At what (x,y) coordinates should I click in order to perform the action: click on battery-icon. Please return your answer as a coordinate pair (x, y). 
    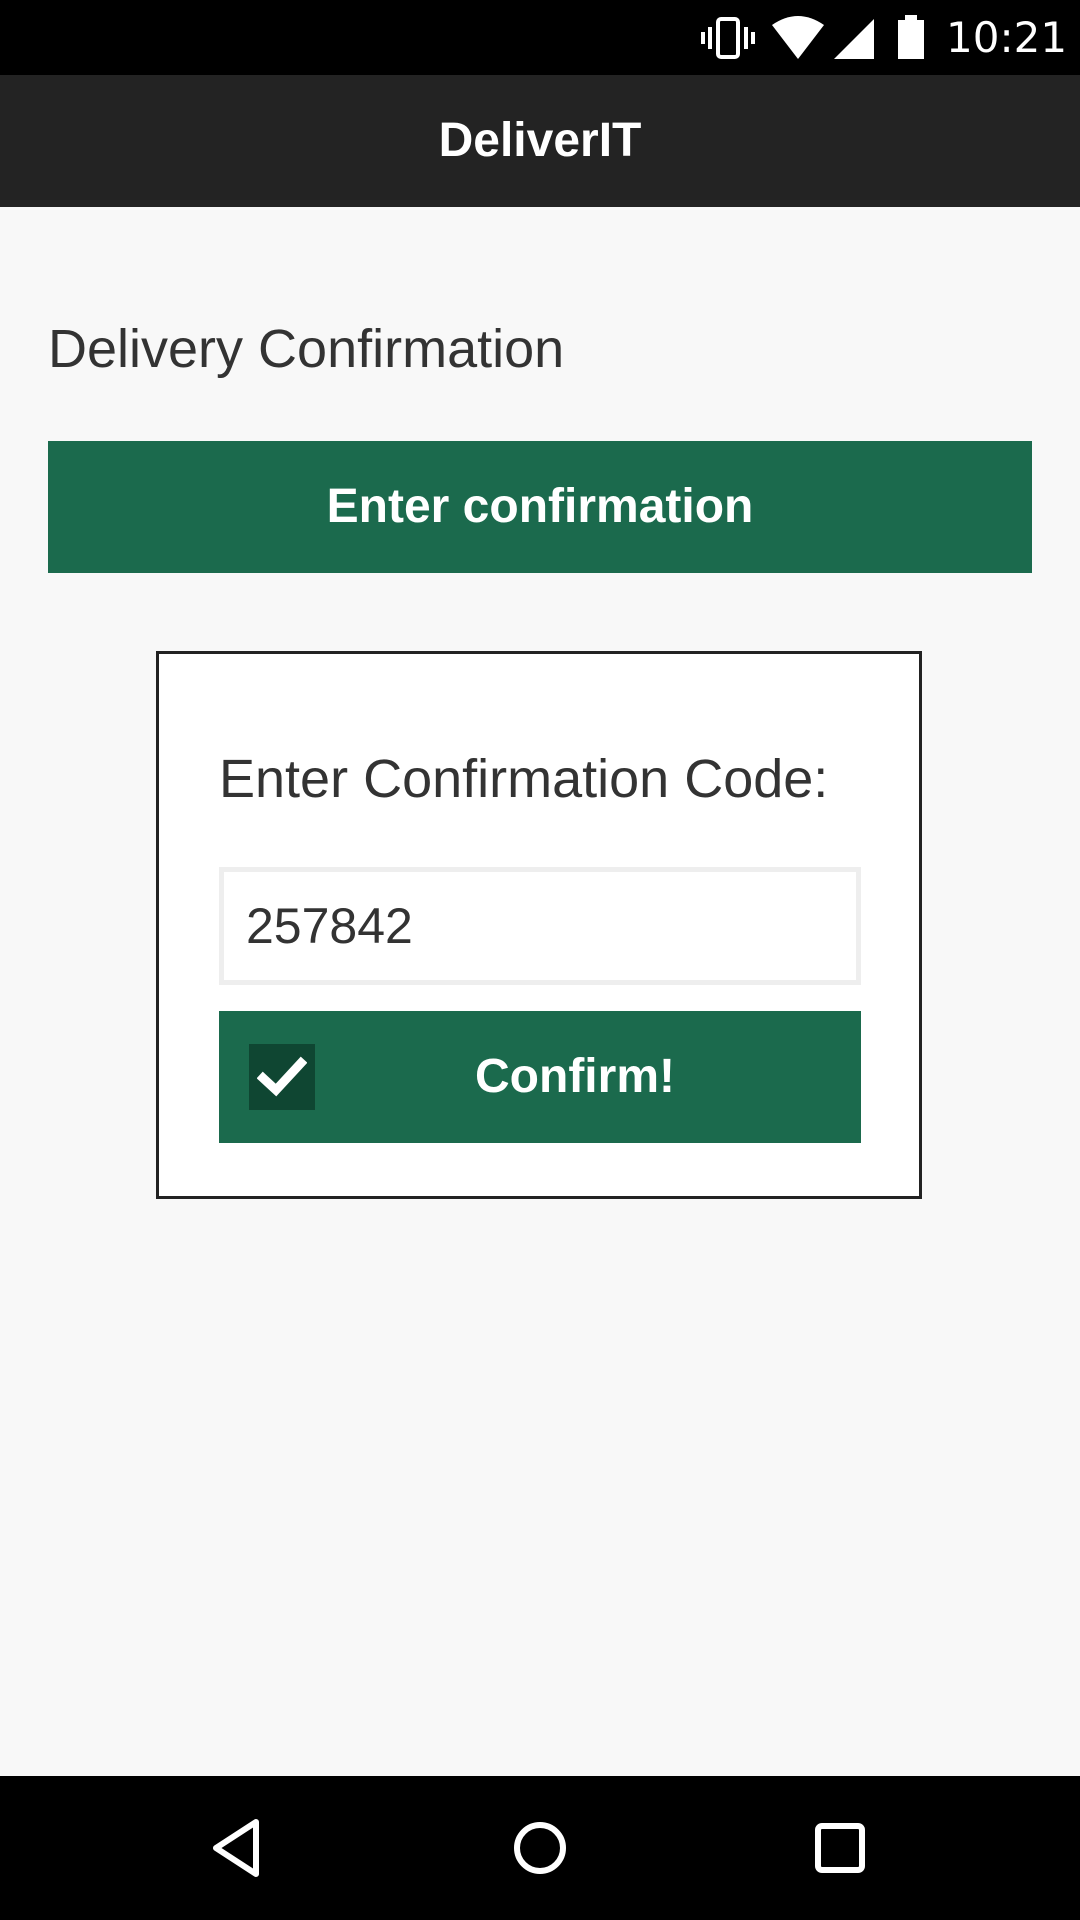
    Looking at the image, I should click on (911, 37).